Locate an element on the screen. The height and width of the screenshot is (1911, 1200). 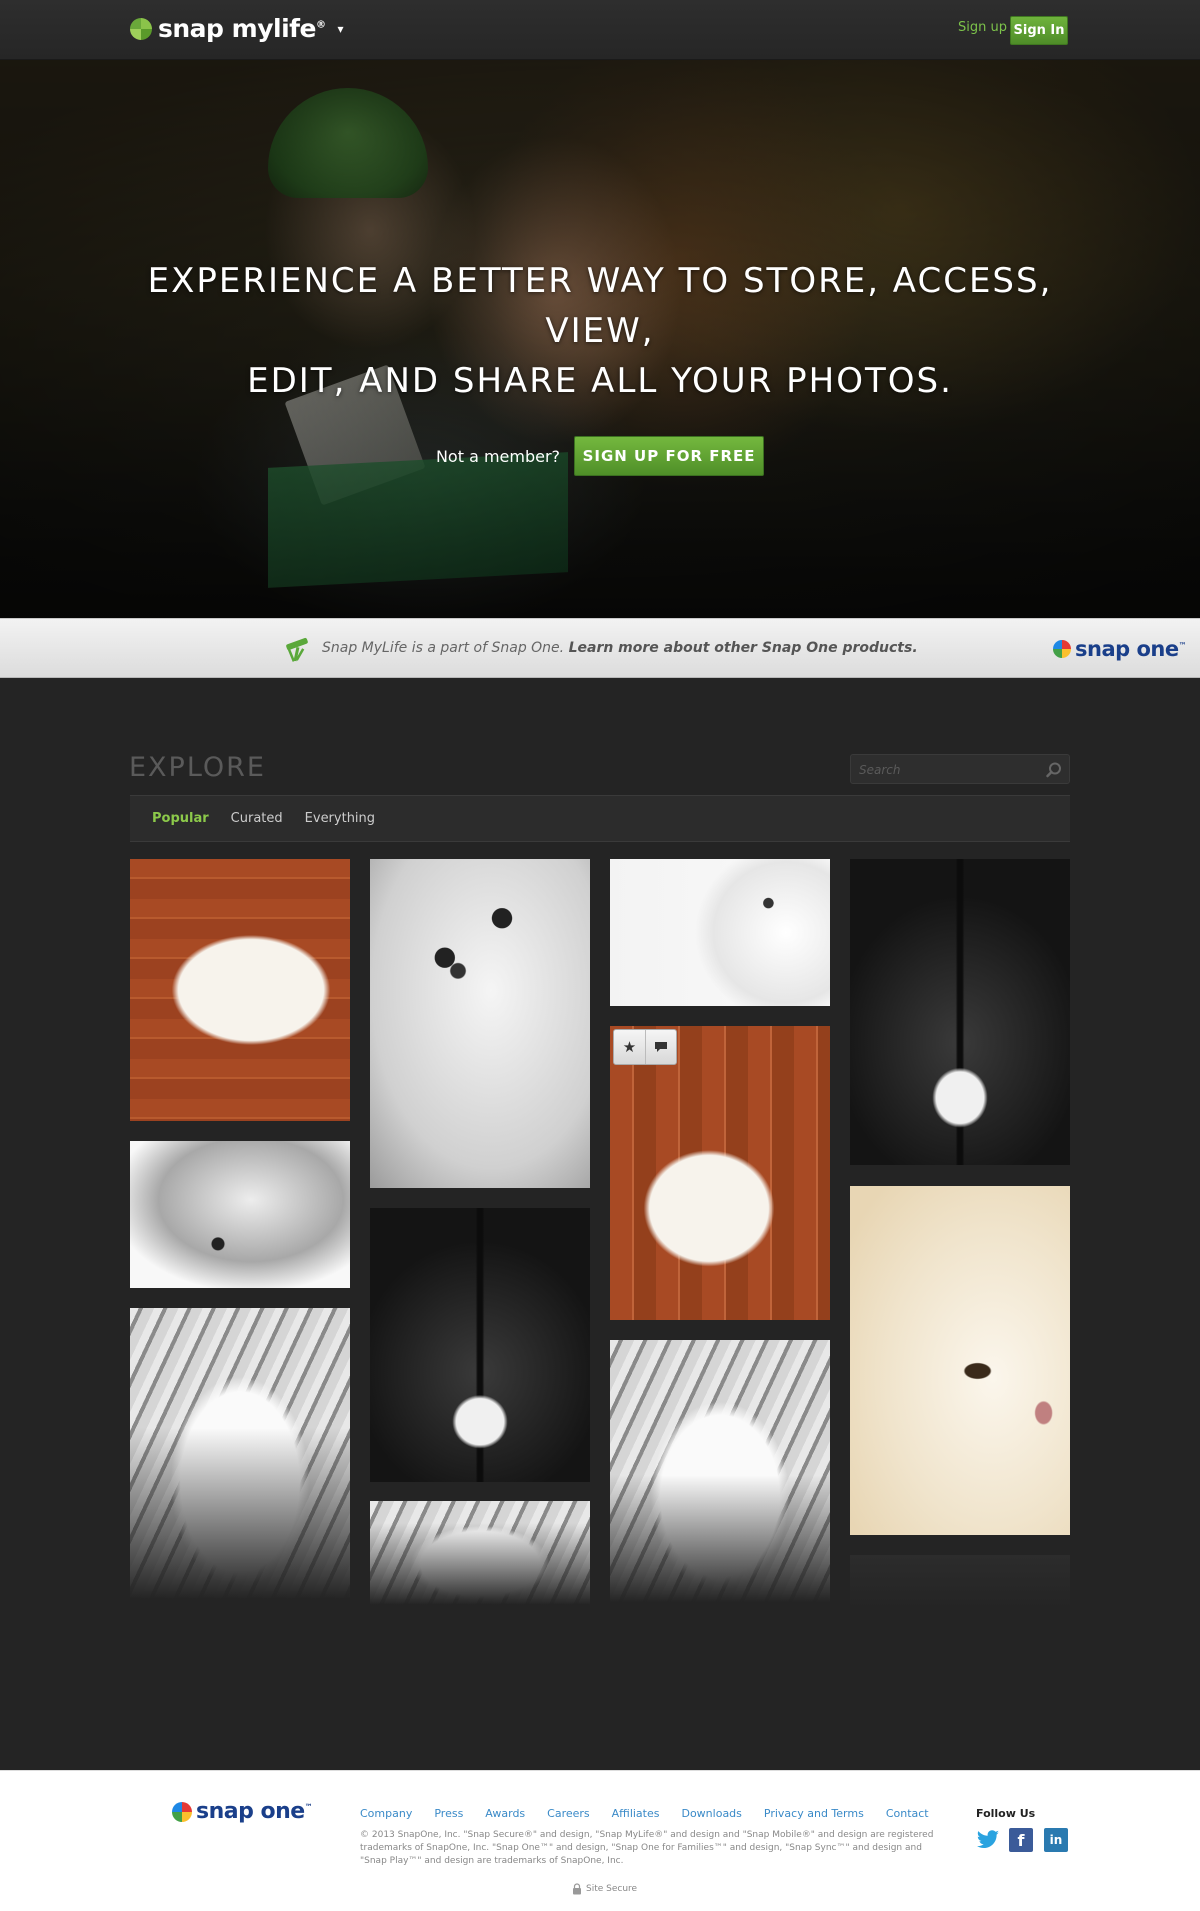
search-icon is located at coordinates (1054, 770).